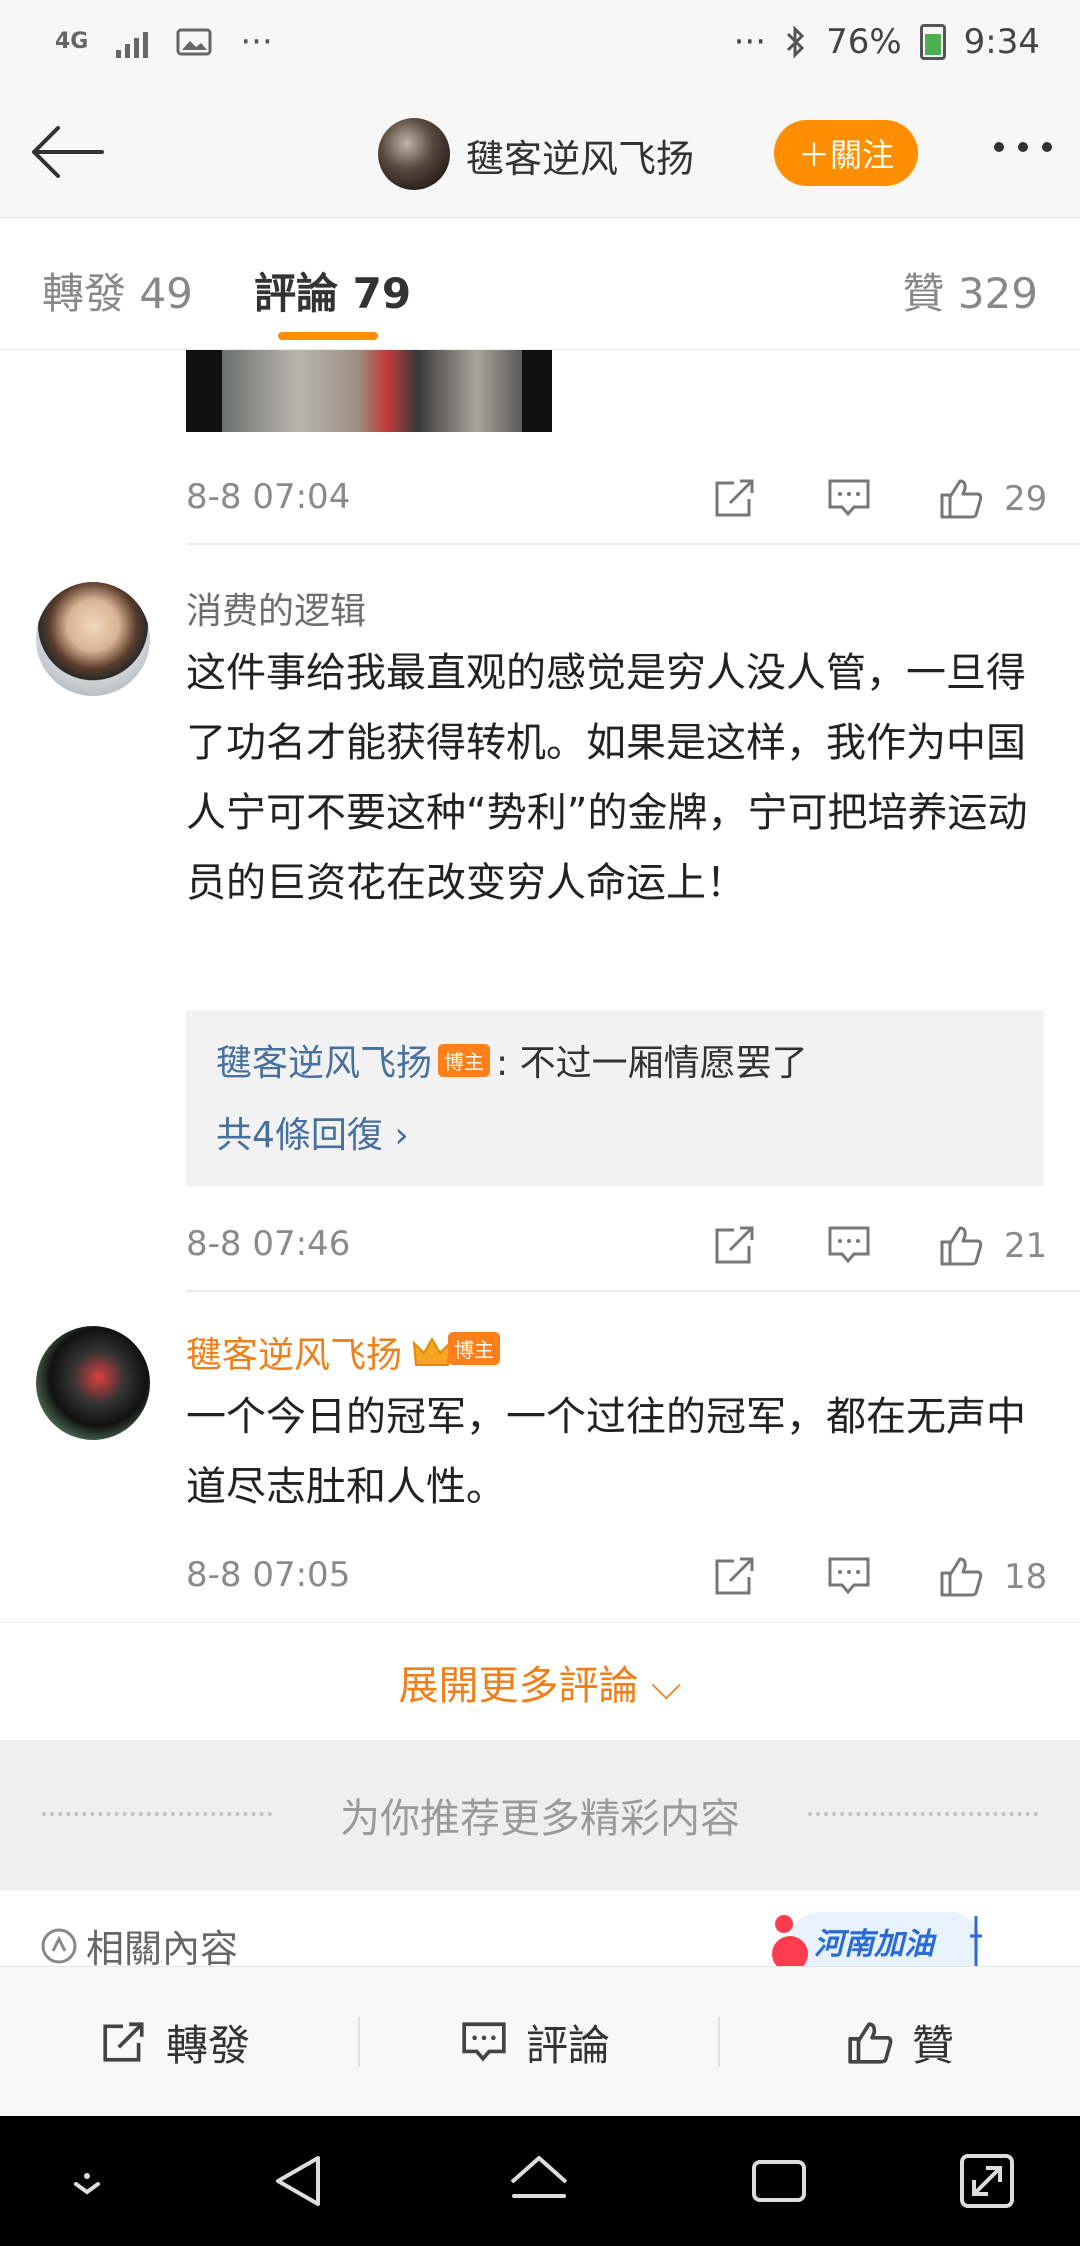  I want to click on nav-down-icon, so click(87, 2181).